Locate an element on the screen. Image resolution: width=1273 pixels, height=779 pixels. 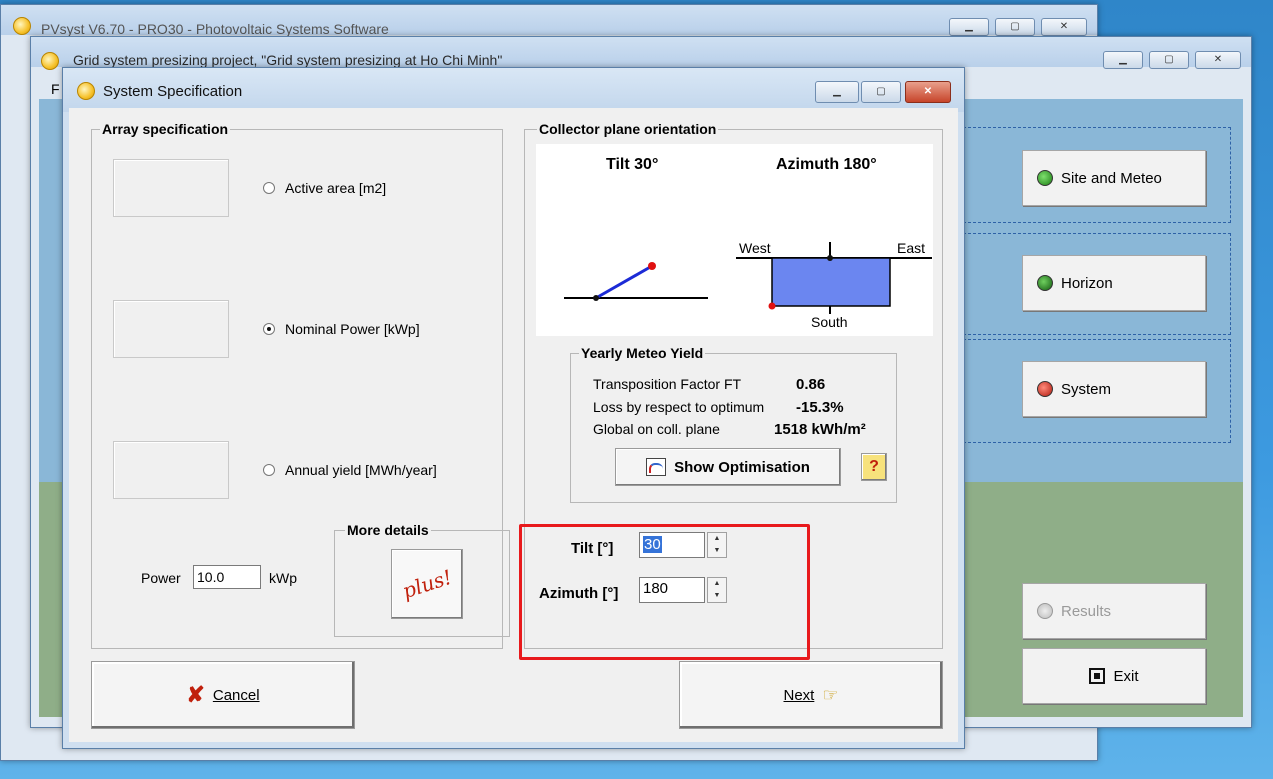
system-label: System is located at coordinates (1086, 389).